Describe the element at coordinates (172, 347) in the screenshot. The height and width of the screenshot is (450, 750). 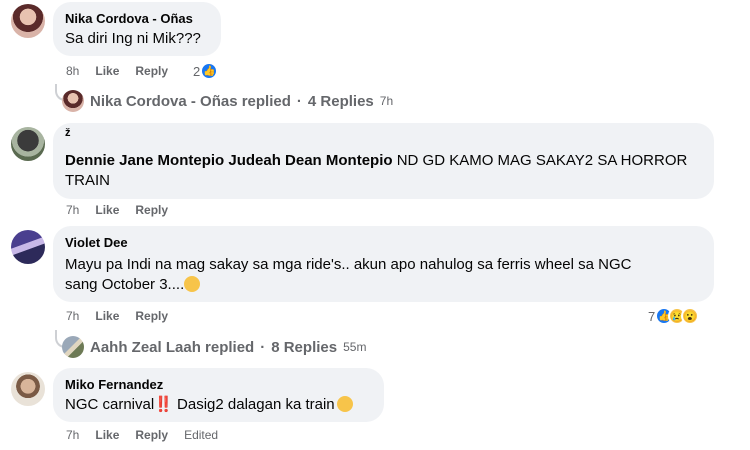
I see `replier-name: Aahh Zeal Laah replied` at that location.